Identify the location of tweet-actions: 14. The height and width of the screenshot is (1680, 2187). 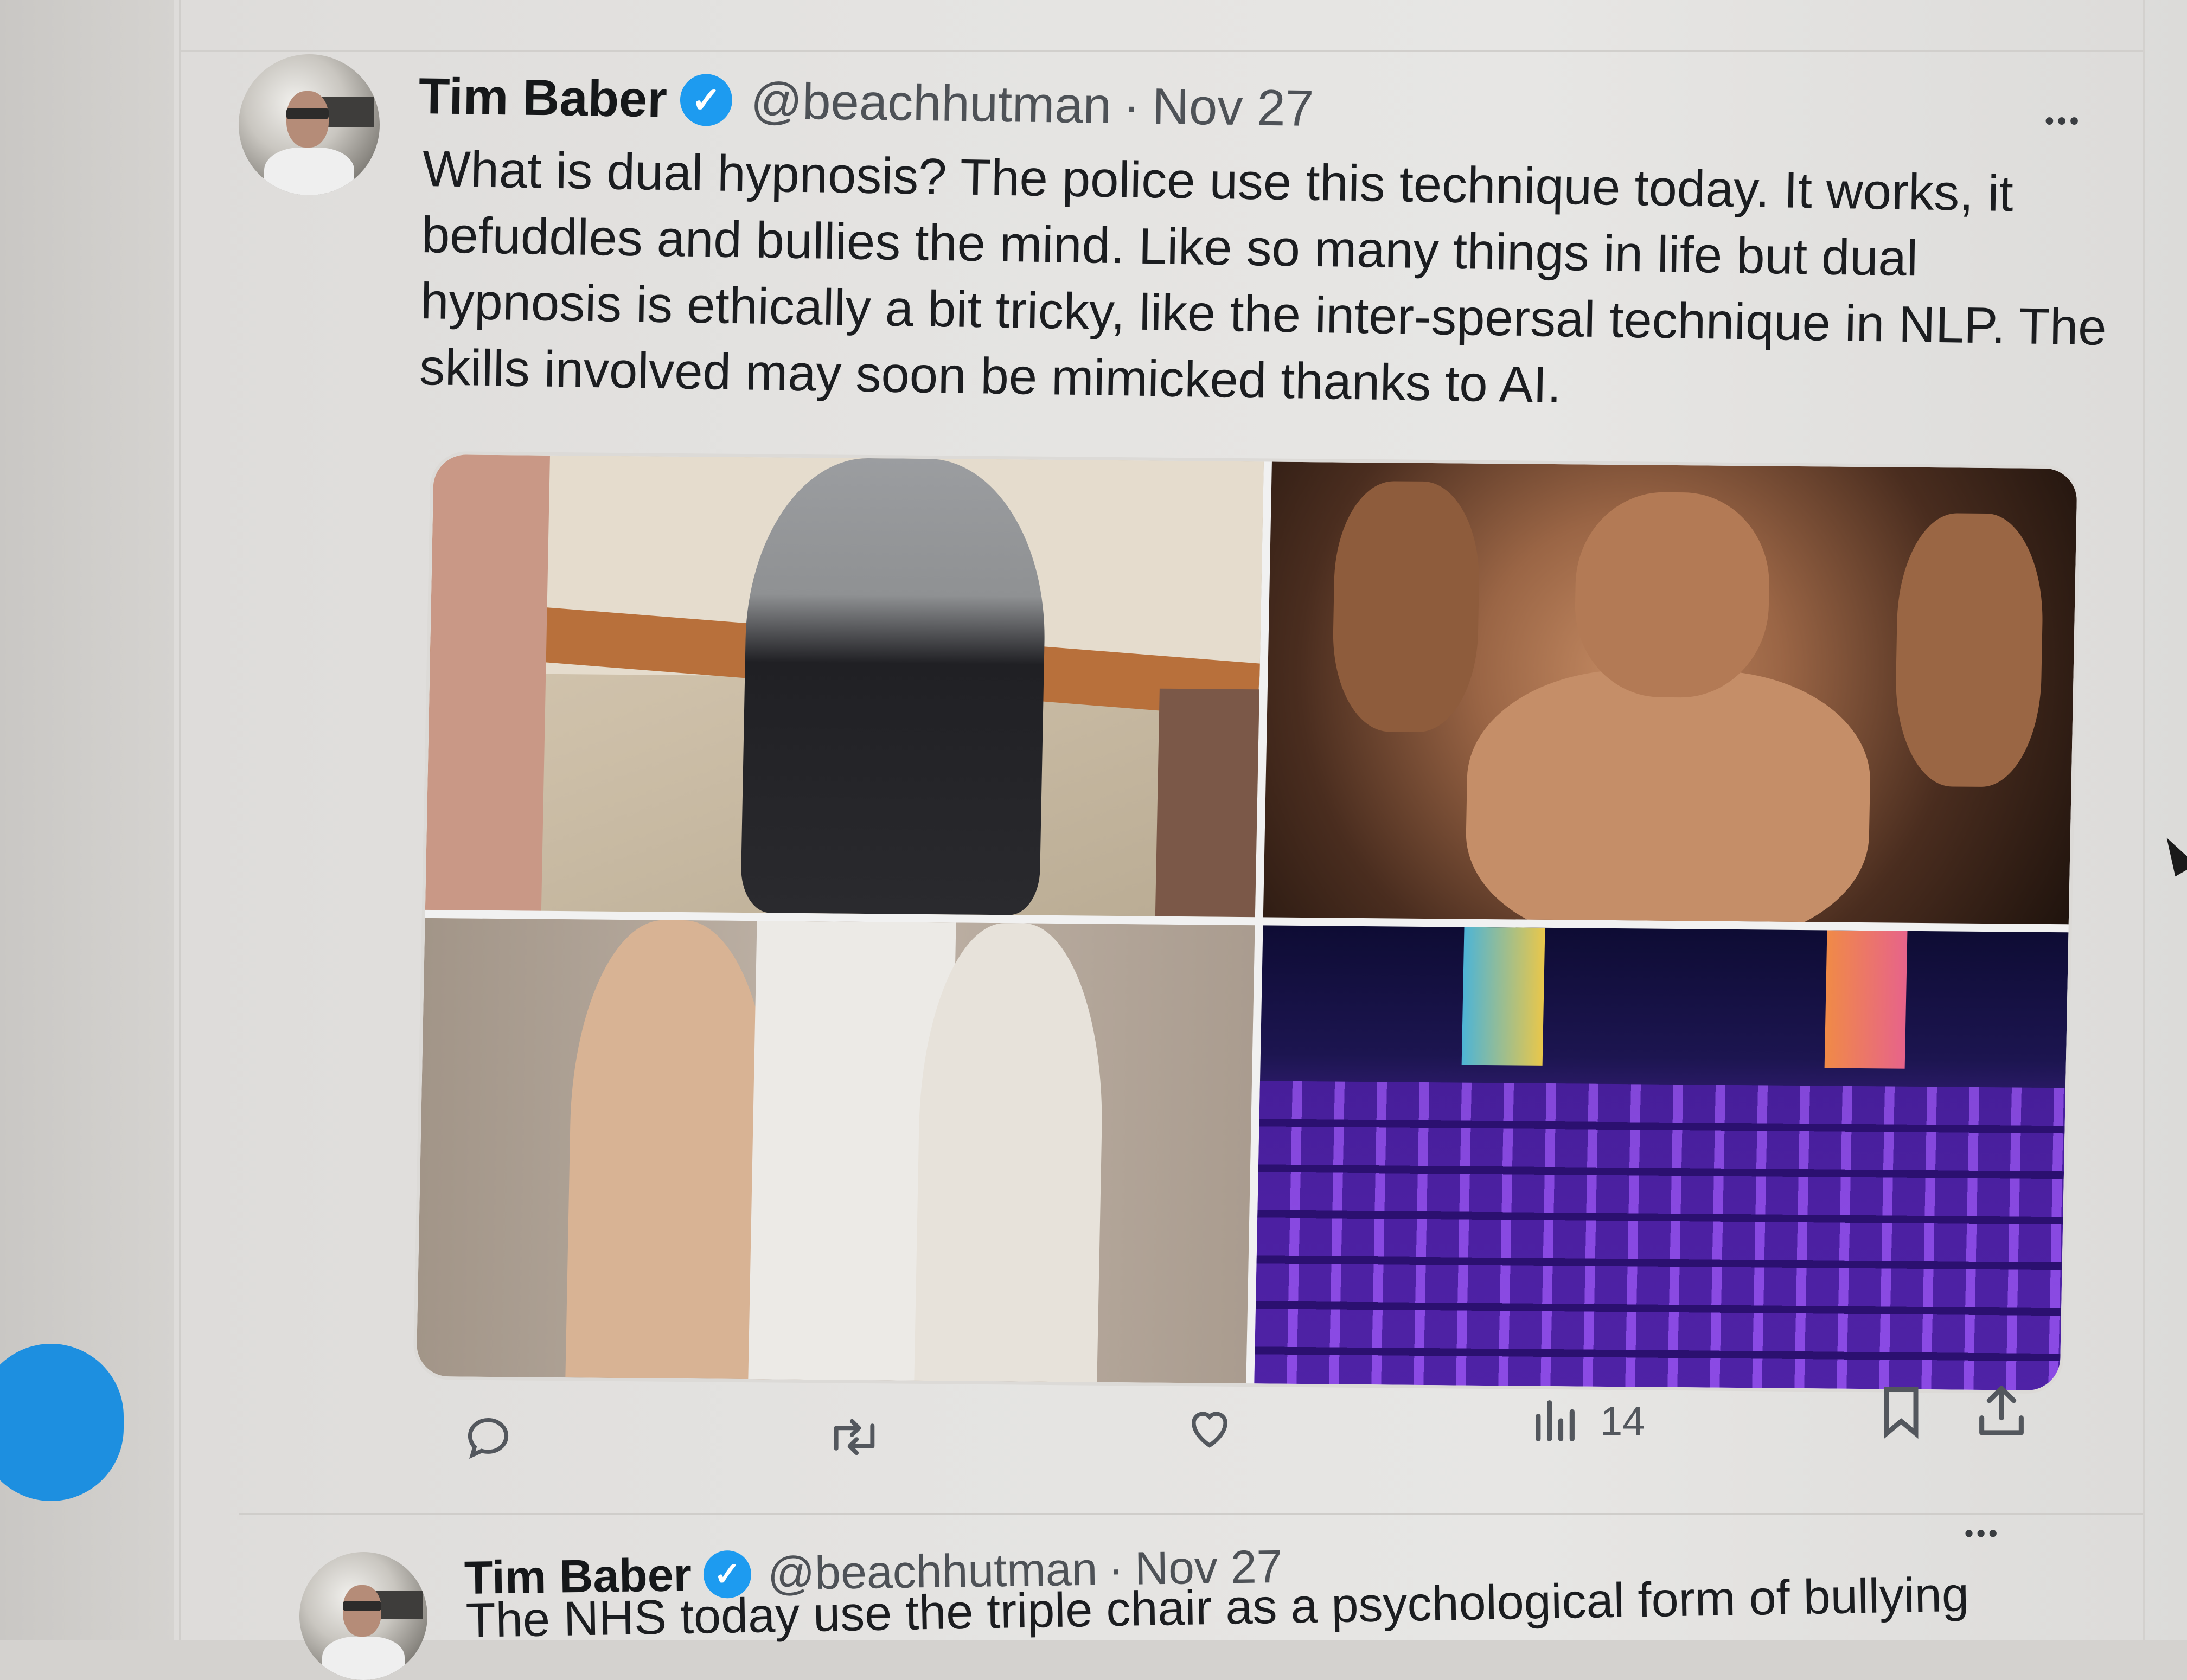
(1259, 1425).